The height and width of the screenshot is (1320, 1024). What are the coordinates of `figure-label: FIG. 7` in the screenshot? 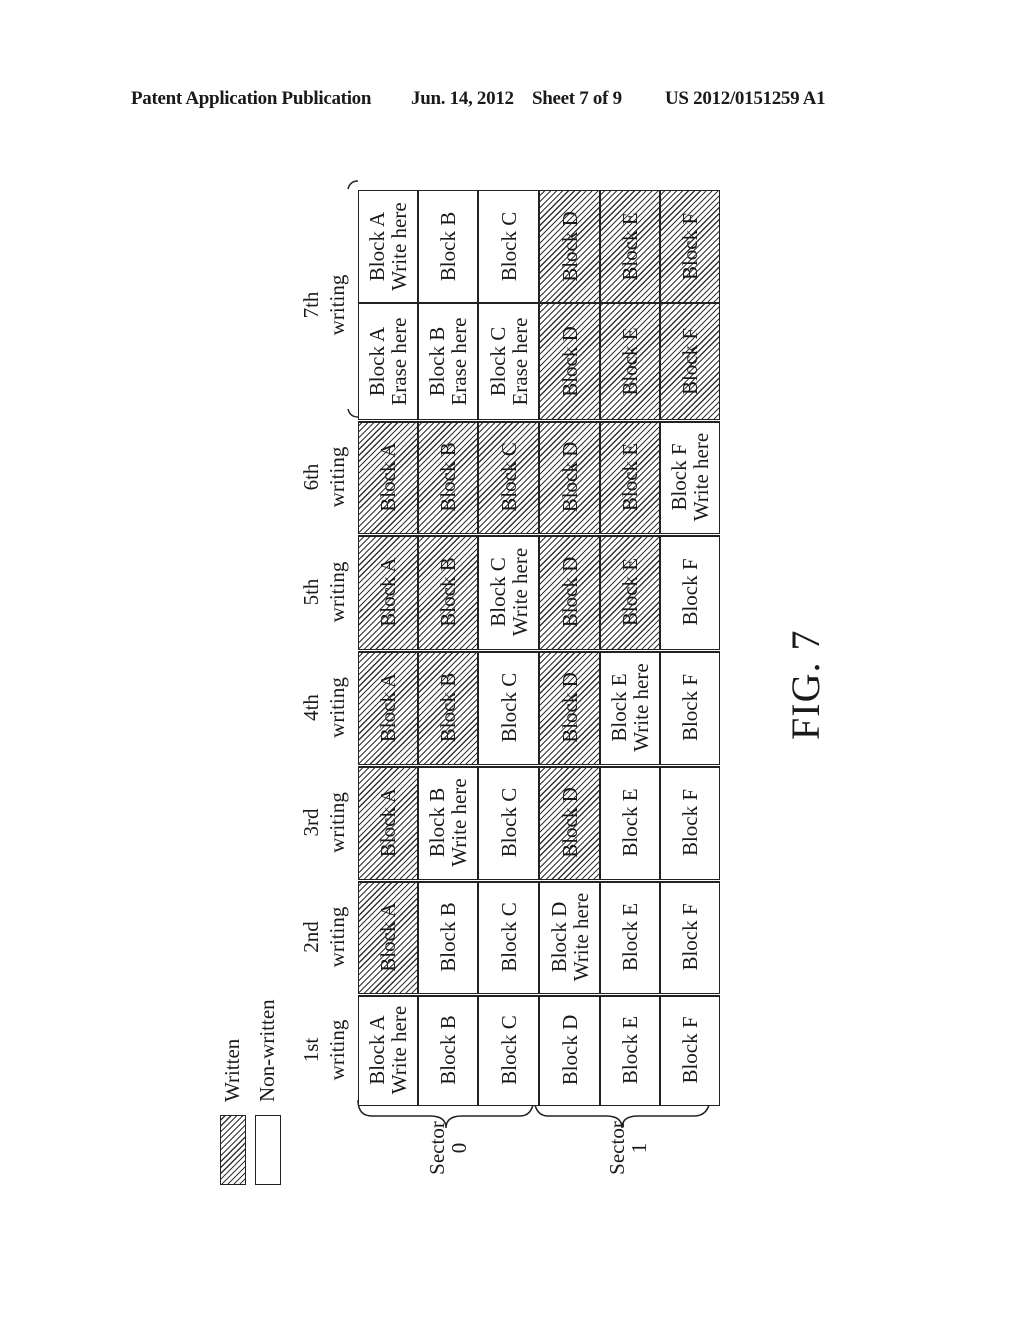 It's located at (805, 684).